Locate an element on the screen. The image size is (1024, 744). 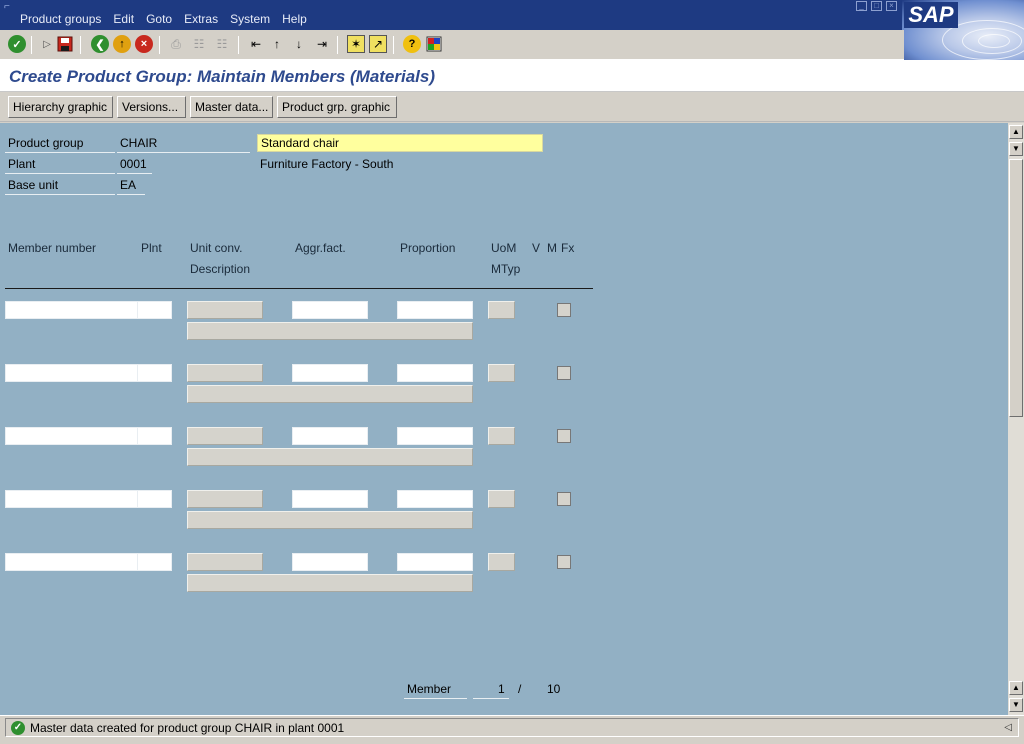
vertical-scrollbar: ▲ ▼ ▲ ▼ is located at coordinates (1016, 419).